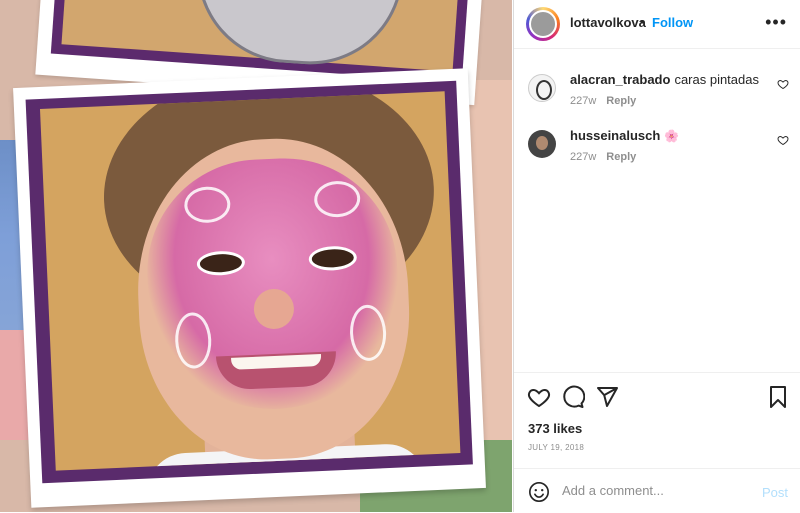  I want to click on comment-text: caras pintadas, so click(716, 79).